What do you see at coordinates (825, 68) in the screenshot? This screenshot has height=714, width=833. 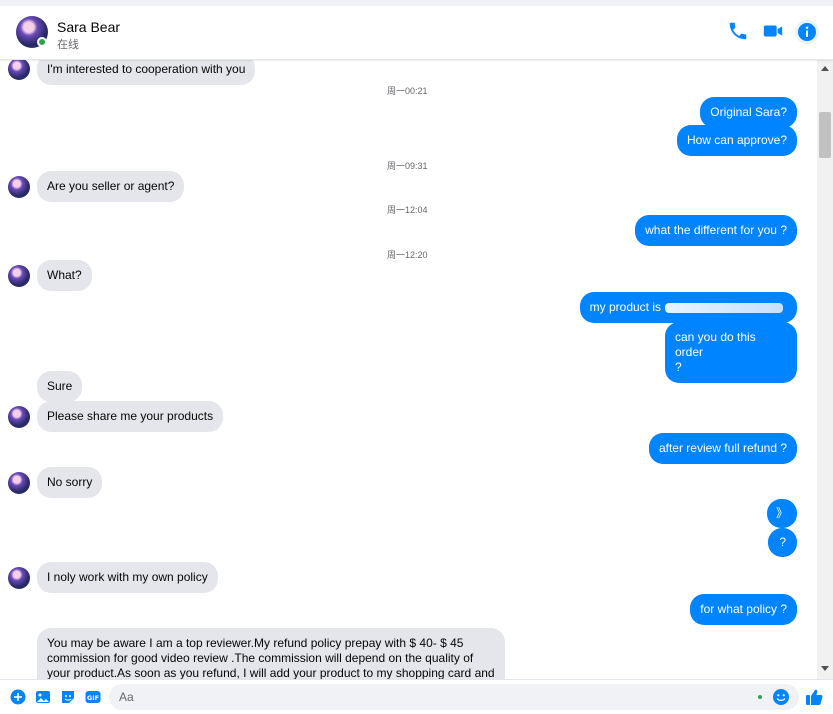 I see `scroll-up-arrow` at bounding box center [825, 68].